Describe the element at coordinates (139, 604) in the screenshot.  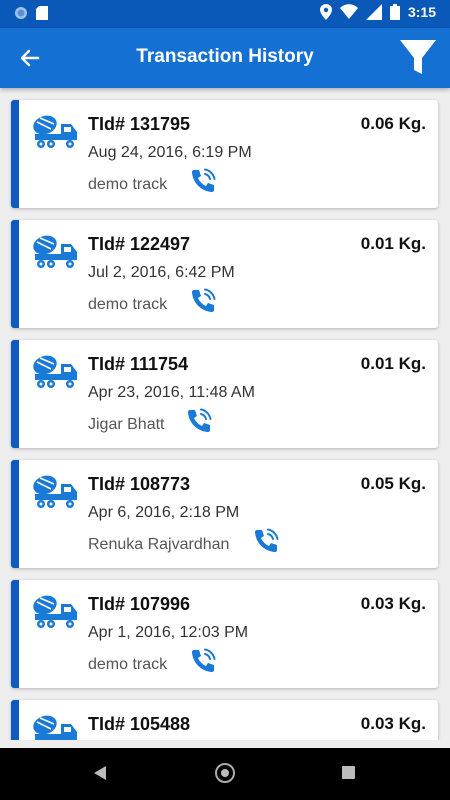
I see `transaction-id: TId# 107996` at that location.